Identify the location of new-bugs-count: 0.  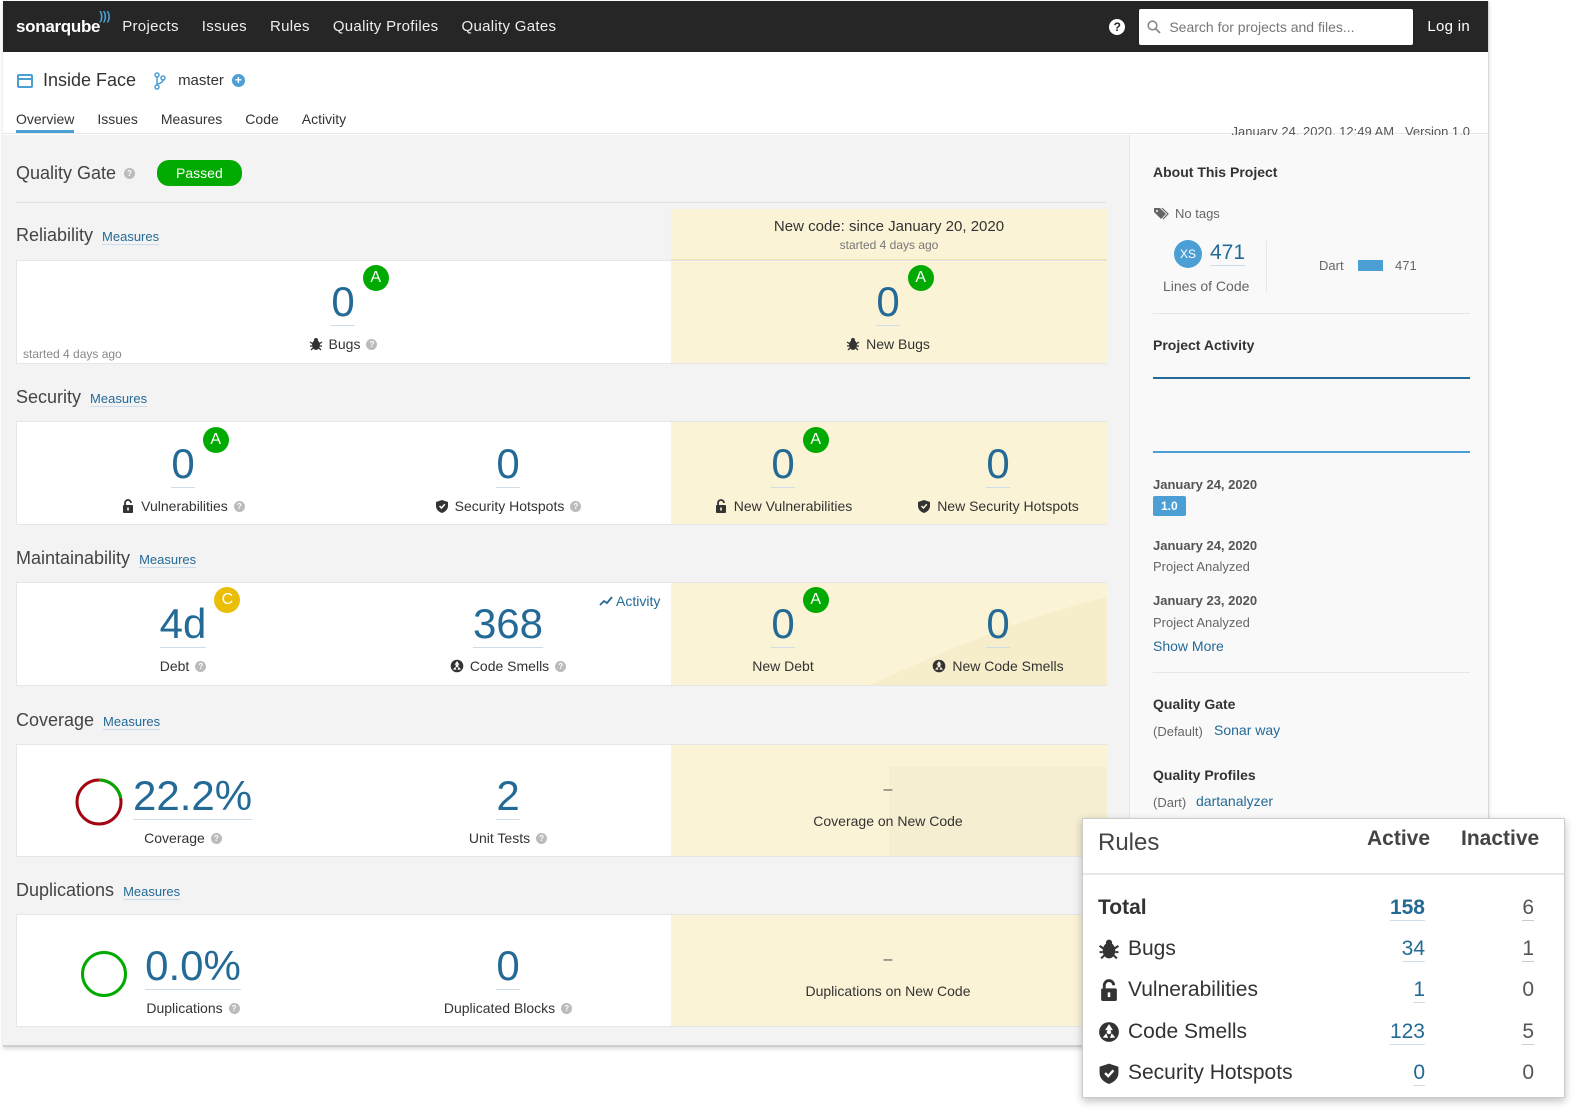
(888, 301).